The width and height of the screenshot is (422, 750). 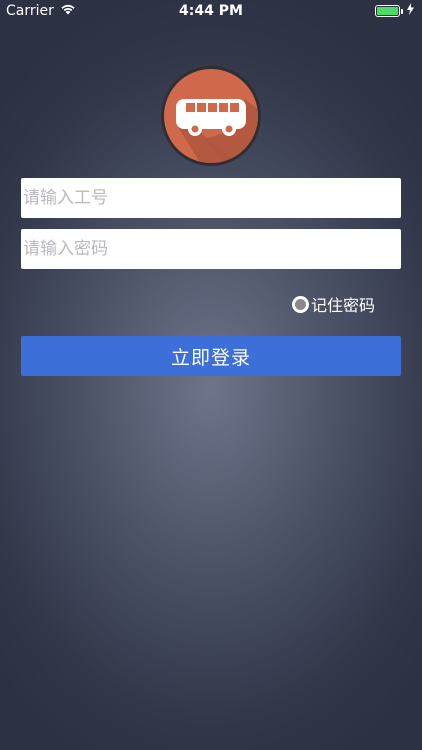 I want to click on remember-radio, so click(x=300, y=304).